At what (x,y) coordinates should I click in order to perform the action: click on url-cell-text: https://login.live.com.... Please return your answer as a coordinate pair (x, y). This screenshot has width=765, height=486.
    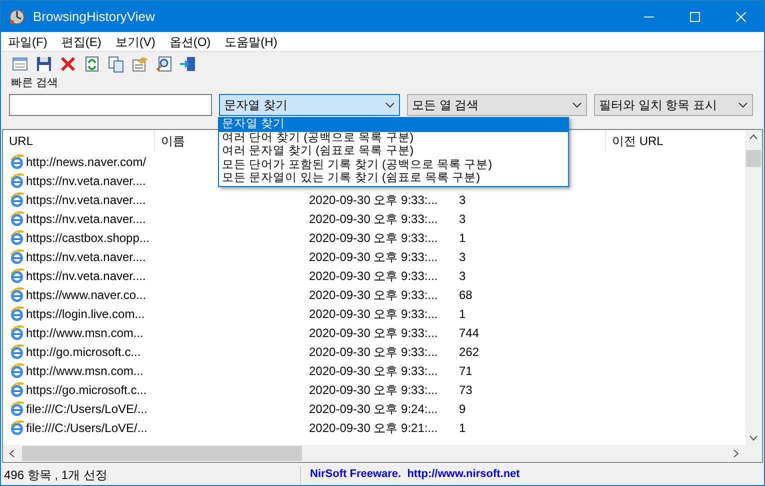
    Looking at the image, I should click on (85, 314).